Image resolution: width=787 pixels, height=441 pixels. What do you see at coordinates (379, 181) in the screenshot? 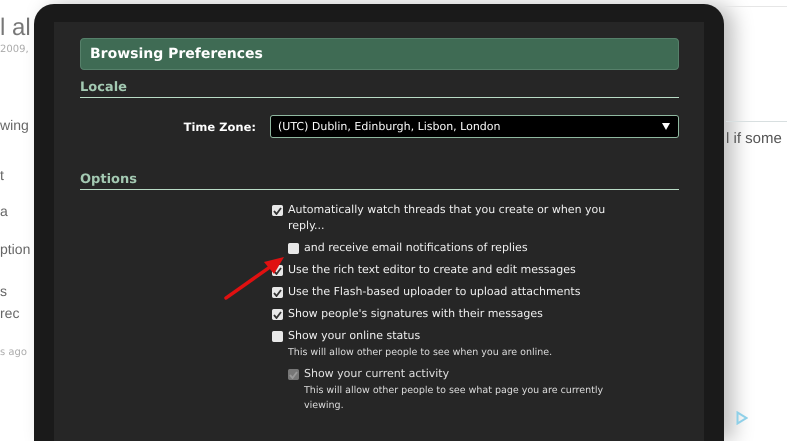
I see `section-title: Options` at bounding box center [379, 181].